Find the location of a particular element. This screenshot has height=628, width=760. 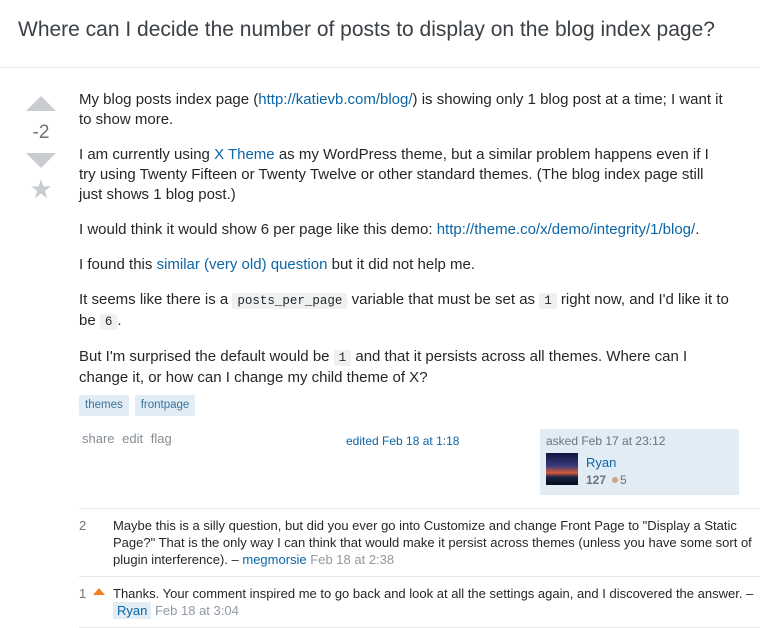

tag-frontpage: frontpage is located at coordinates (165, 405).